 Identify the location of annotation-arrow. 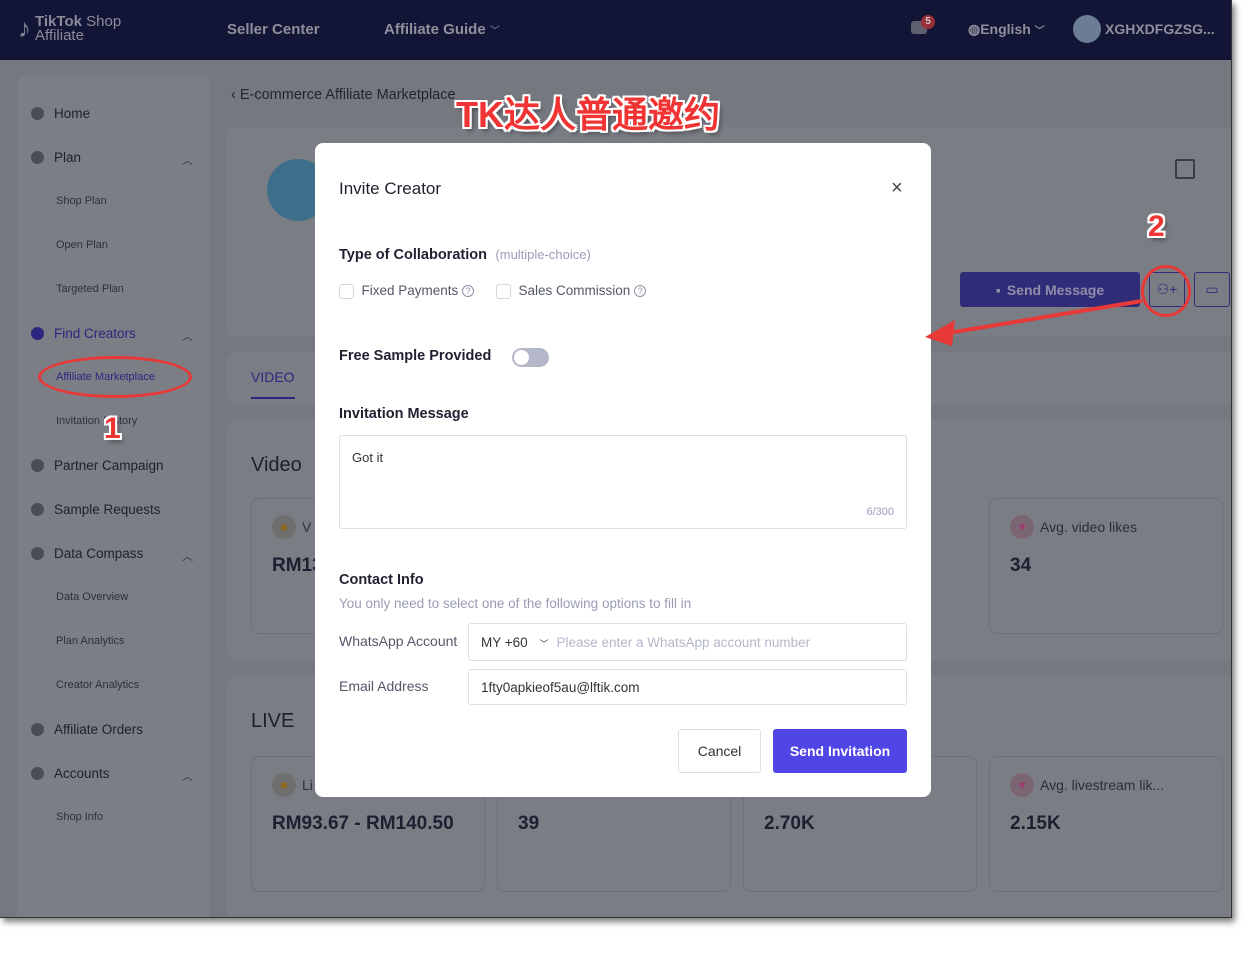
(1034, 322).